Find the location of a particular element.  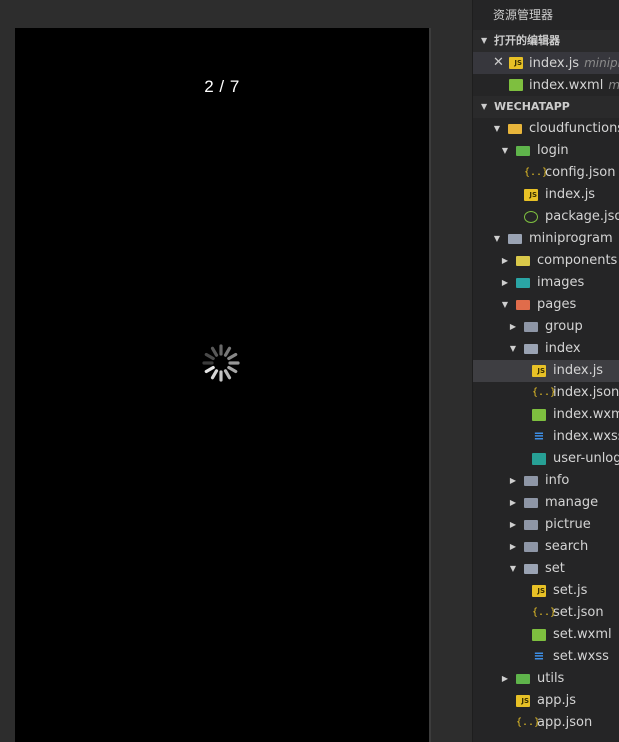

tree-folder-item: ▼ set is located at coordinates (546, 569).